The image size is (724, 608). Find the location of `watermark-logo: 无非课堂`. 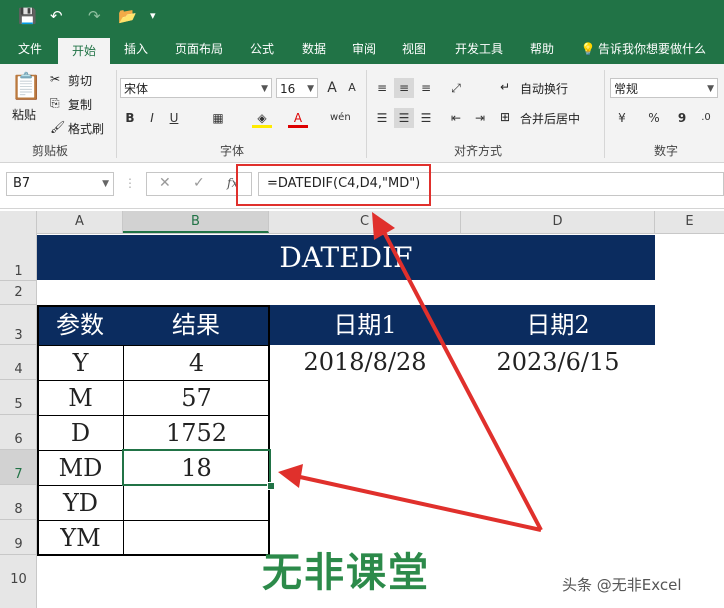

watermark-logo: 无非课堂 is located at coordinates (346, 573).